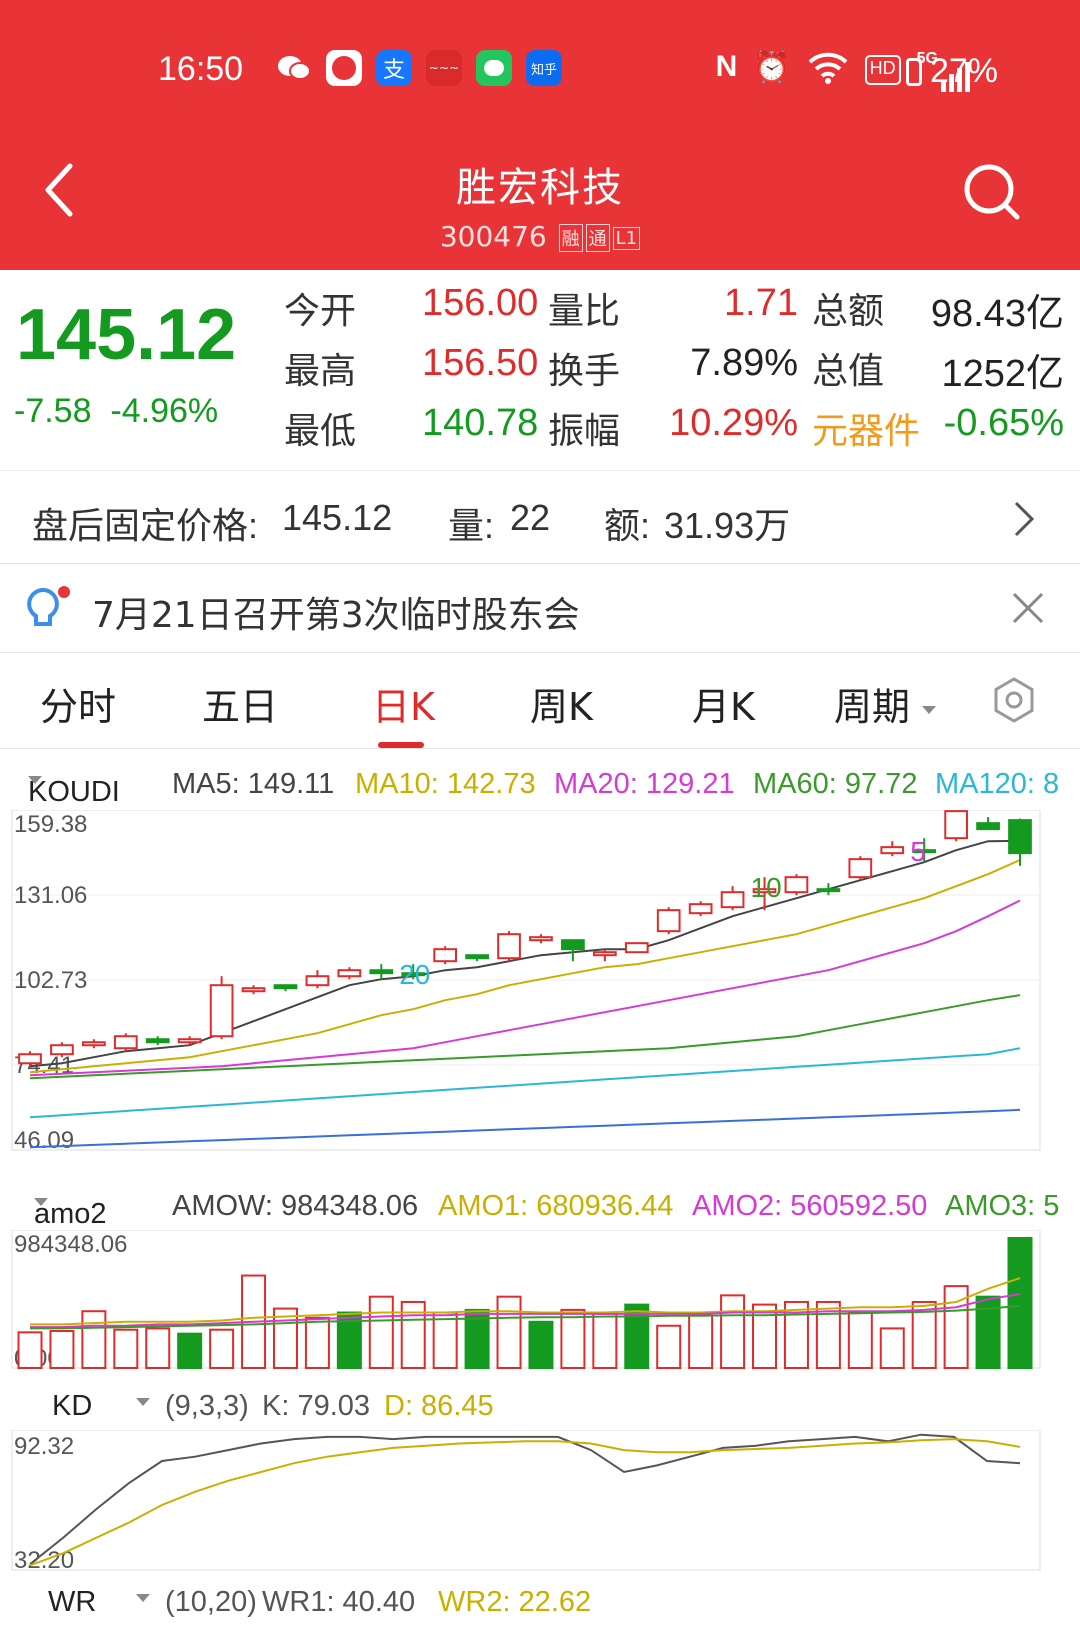 The height and width of the screenshot is (1628, 1080). What do you see at coordinates (540, 1603) in the screenshot?
I see `wr-legend: WR (10,20) WR1: 40.40 WR2: 22.62` at bounding box center [540, 1603].